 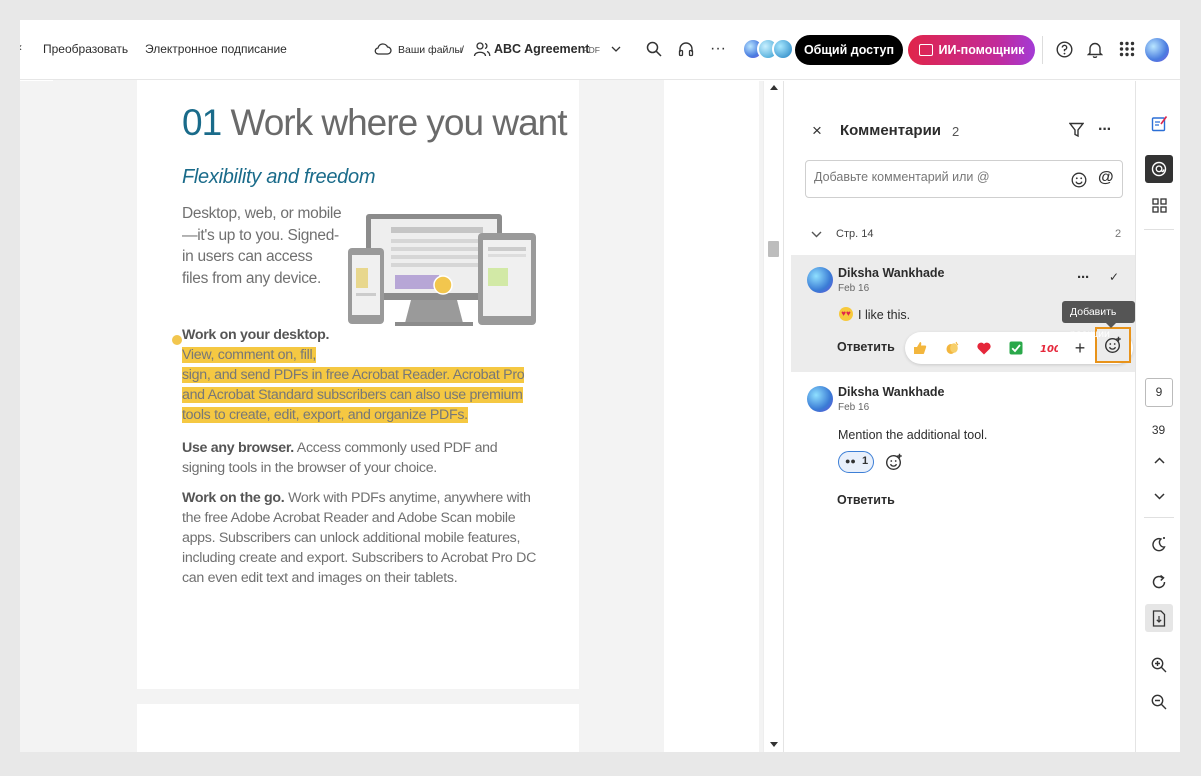 I want to click on eyes-emoji-icon: ●●, so click(x=850, y=461).